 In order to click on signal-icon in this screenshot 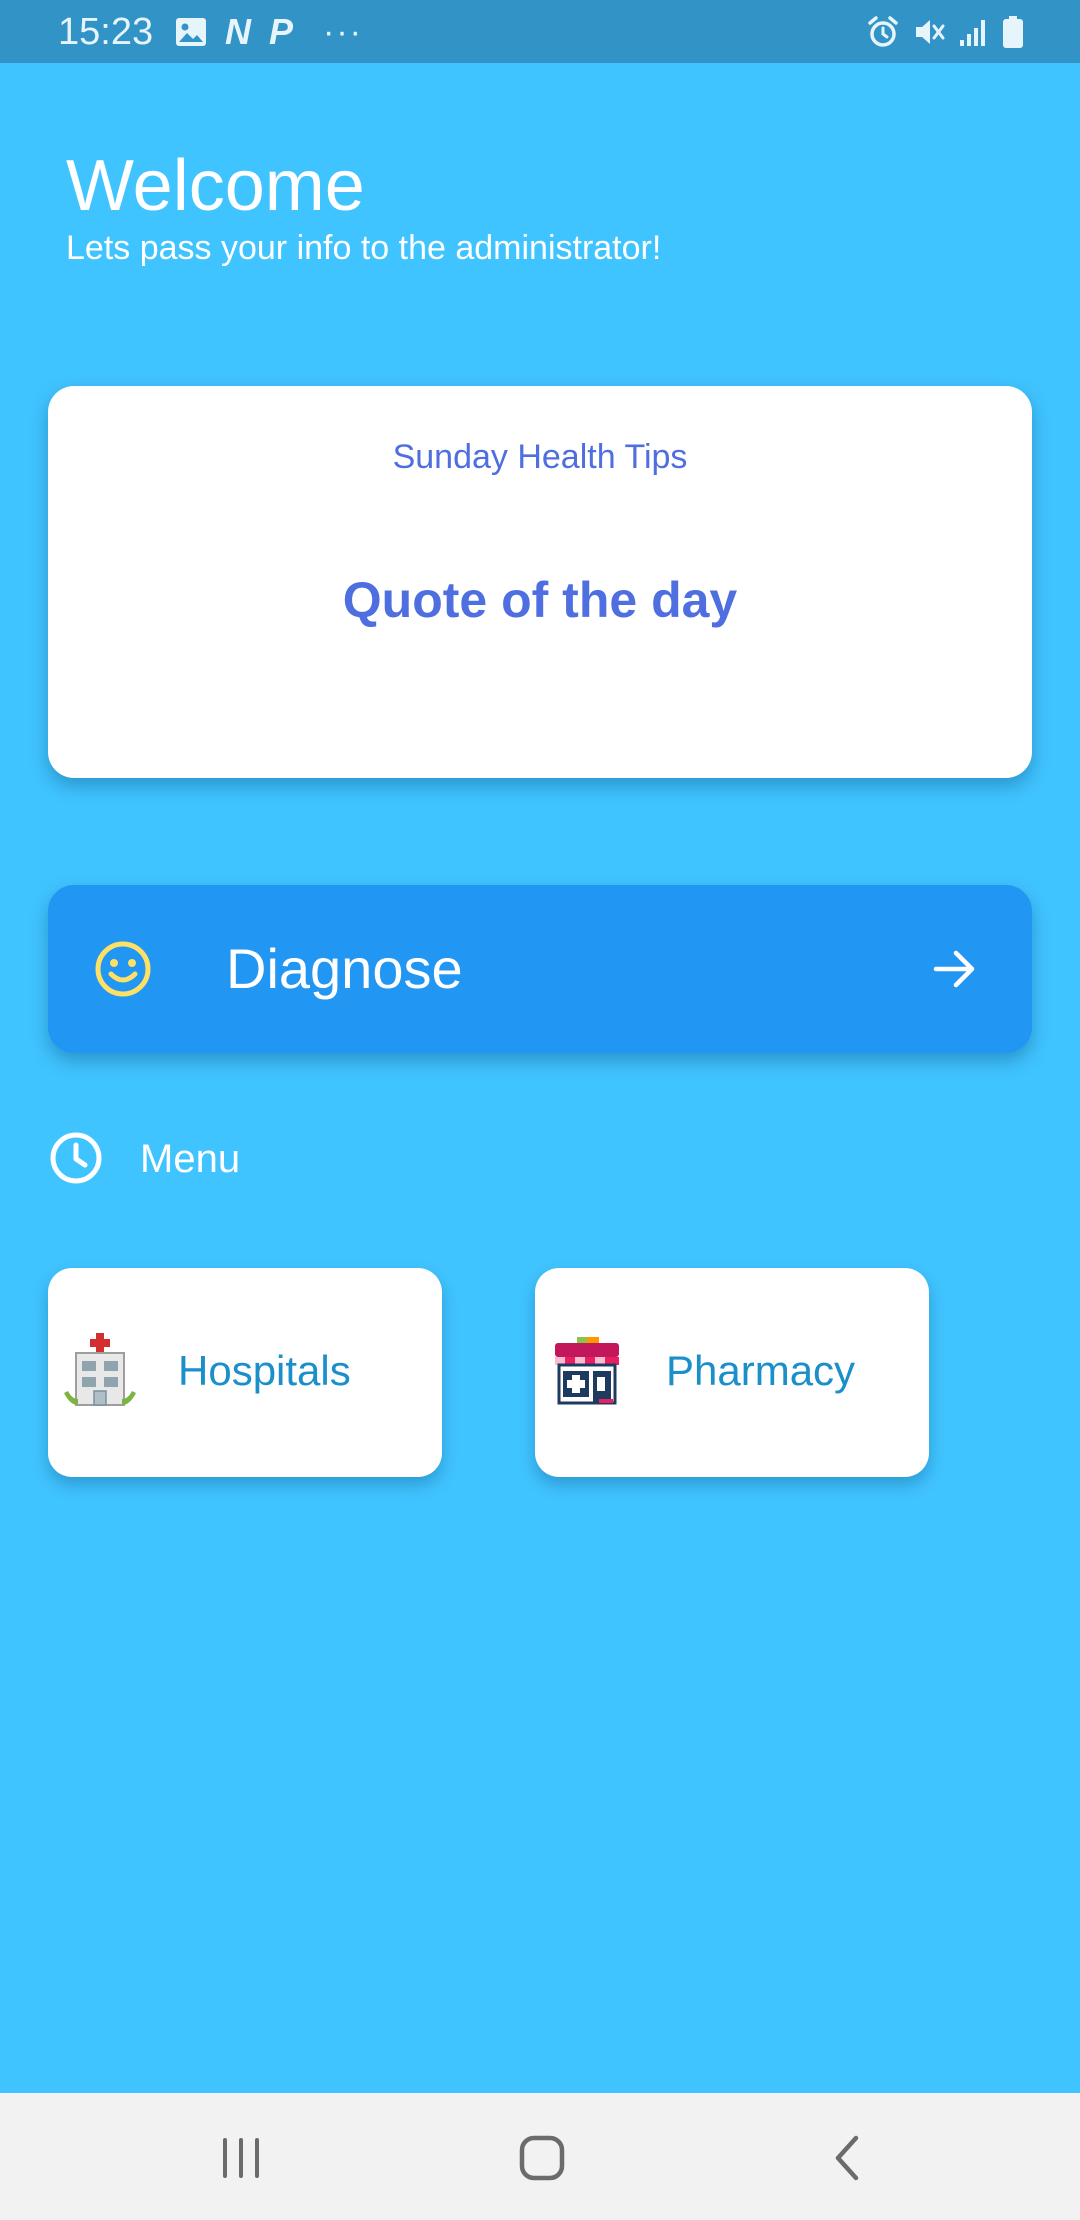, I will do `click(974, 32)`.